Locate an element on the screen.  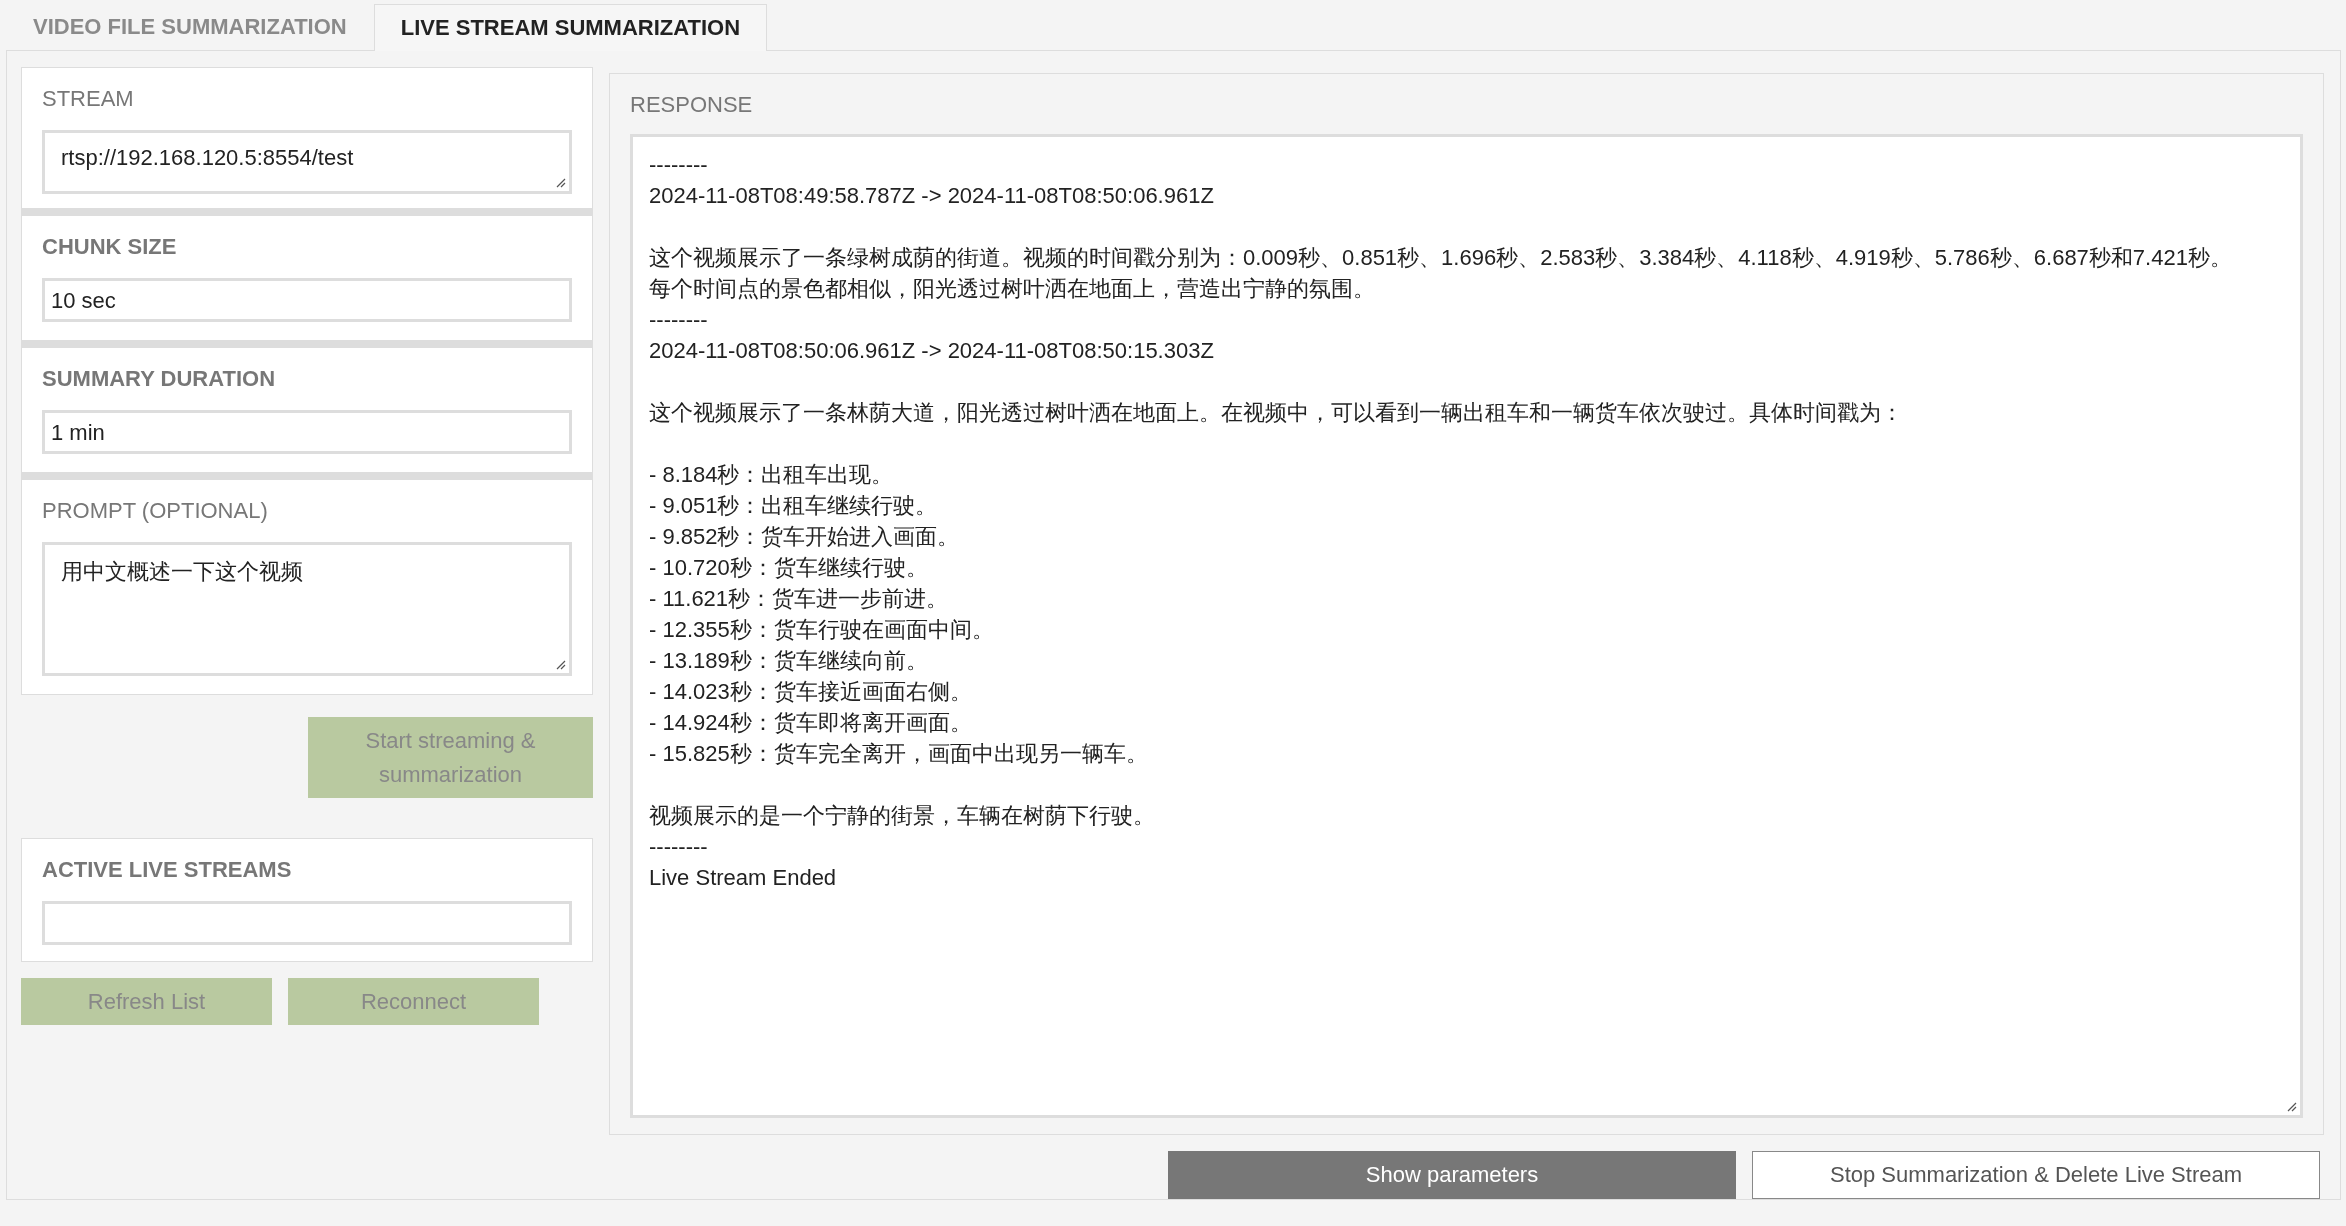
response-label: RESPONSE is located at coordinates (691, 105).